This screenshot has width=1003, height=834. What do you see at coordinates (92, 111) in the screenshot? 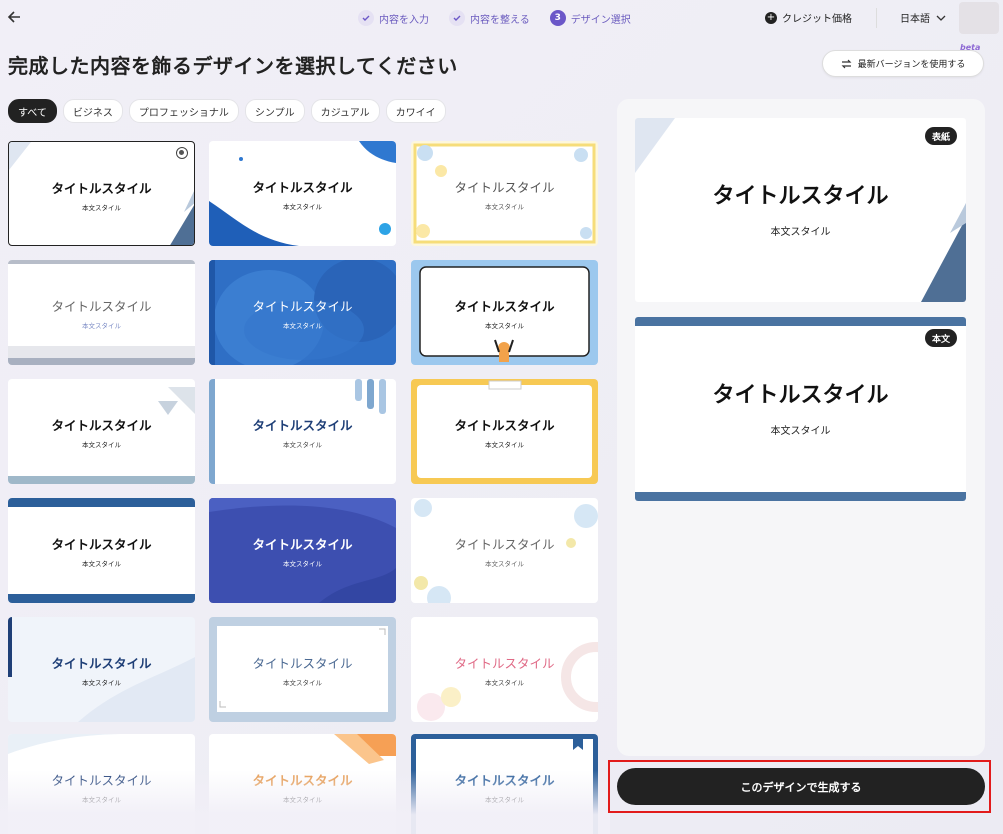
I see `filter-business: ビジネス` at bounding box center [92, 111].